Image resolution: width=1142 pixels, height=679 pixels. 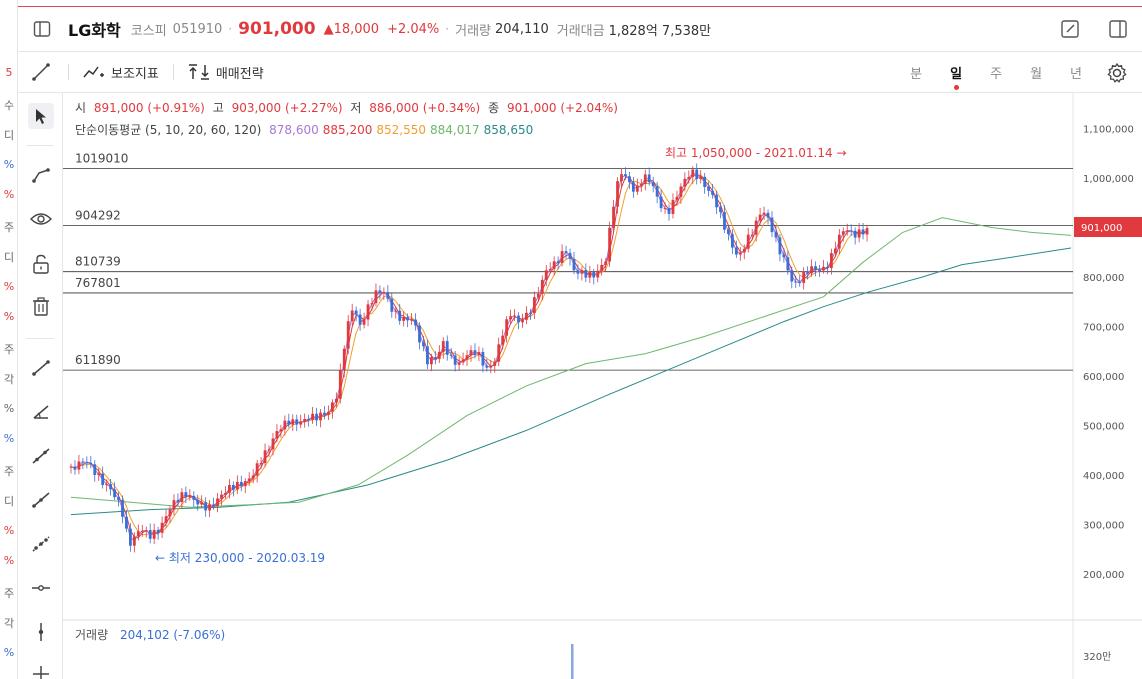 I want to click on extended-line-icon, so click(x=41, y=456).